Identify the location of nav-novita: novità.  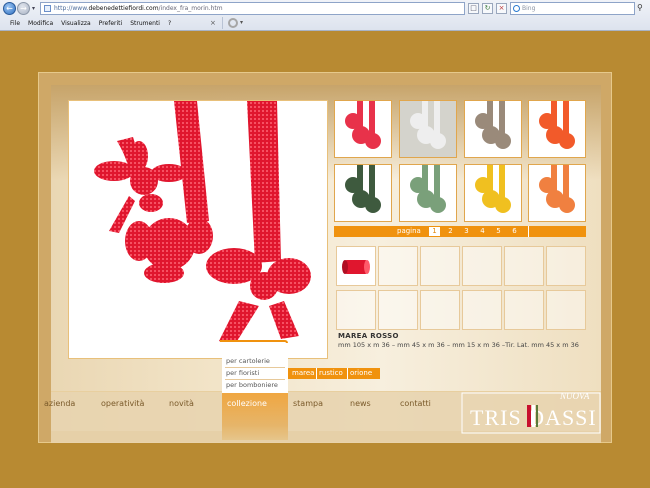
(181, 403).